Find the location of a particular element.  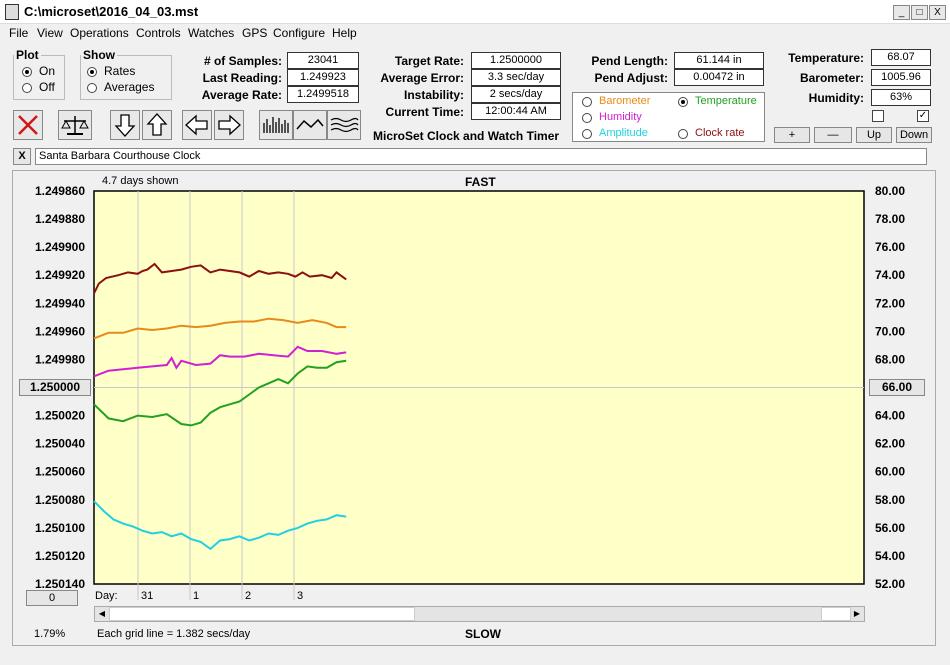

day-tick-label: 31 is located at coordinates (147, 596).